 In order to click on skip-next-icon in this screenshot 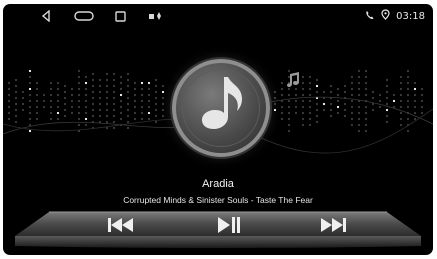, I will do `click(333, 225)`.